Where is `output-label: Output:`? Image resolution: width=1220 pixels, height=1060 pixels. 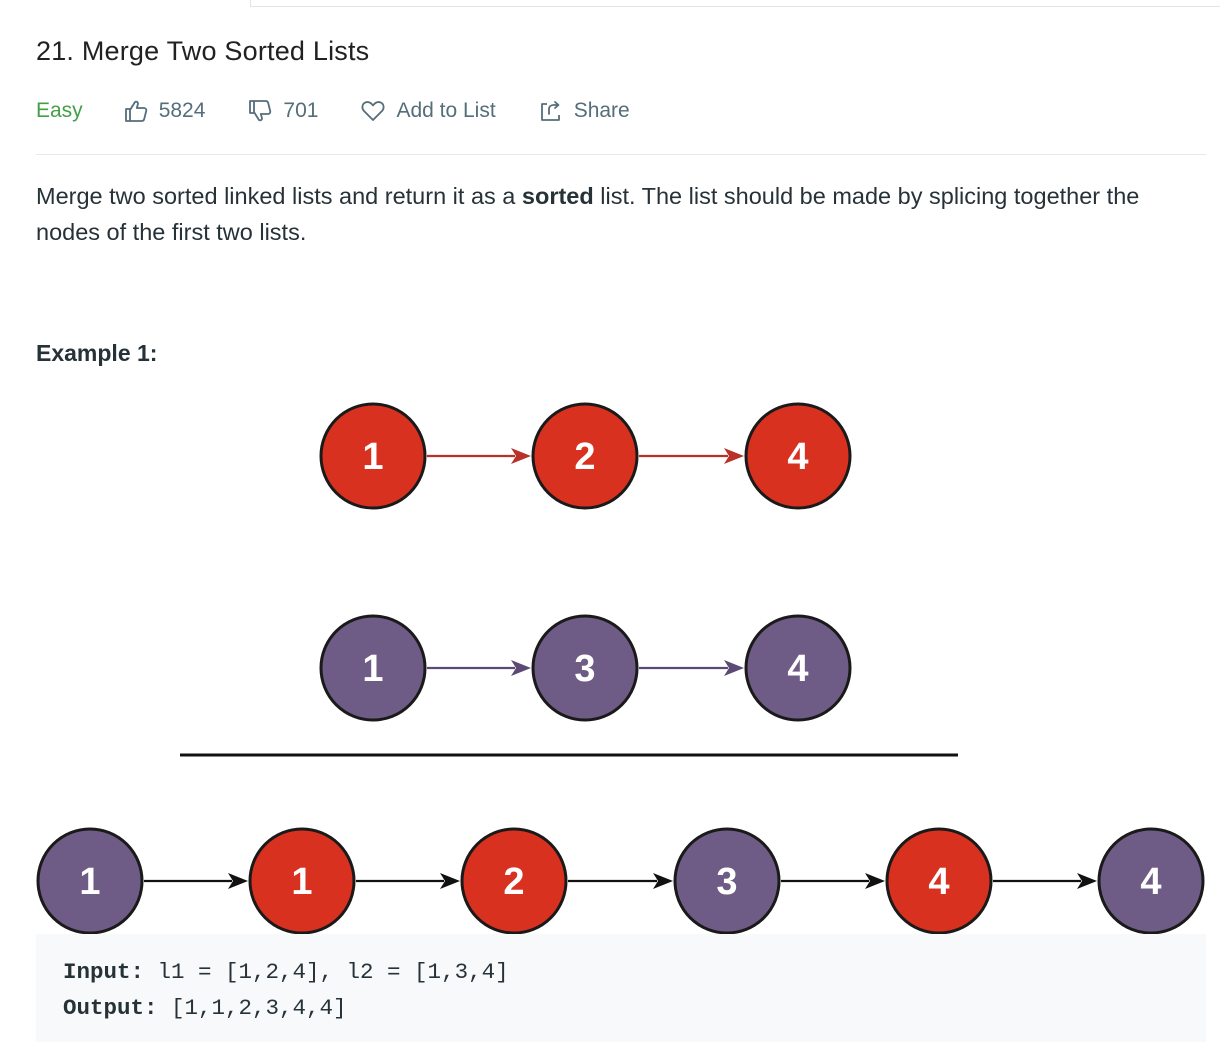
output-label: Output: is located at coordinates (110, 1008).